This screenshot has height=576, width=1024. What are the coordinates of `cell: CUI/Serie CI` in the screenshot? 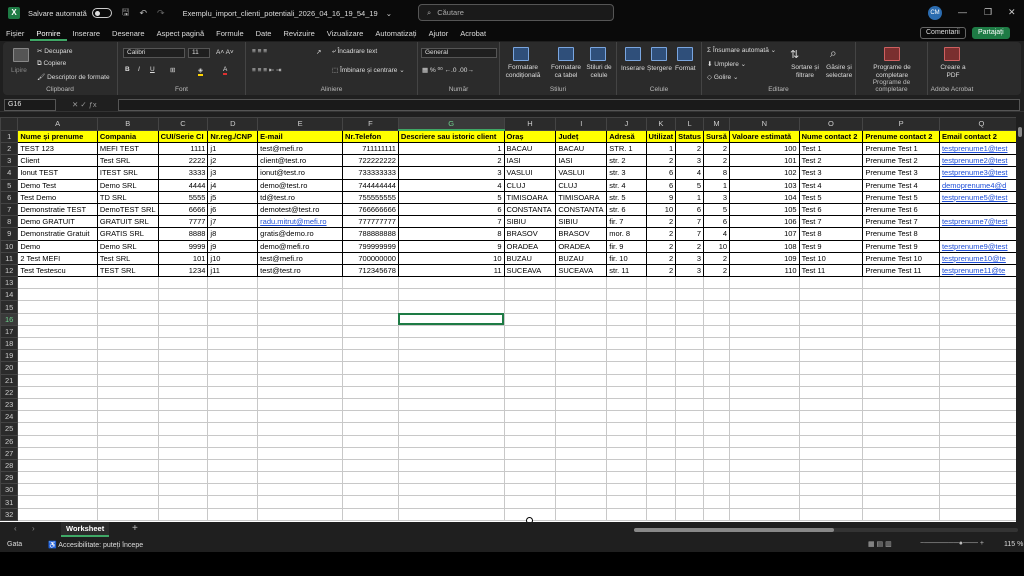 It's located at (183, 136).